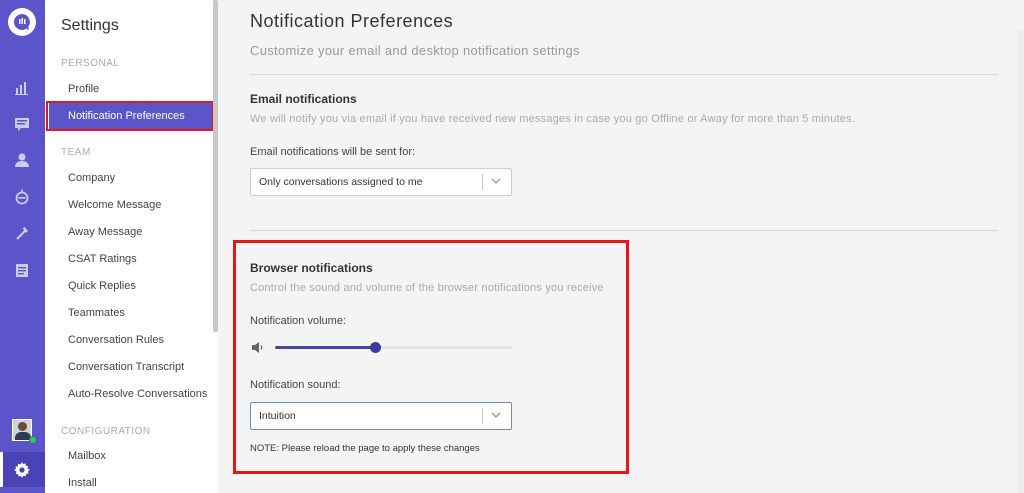  I want to click on settings-nav-active, so click(22, 469).